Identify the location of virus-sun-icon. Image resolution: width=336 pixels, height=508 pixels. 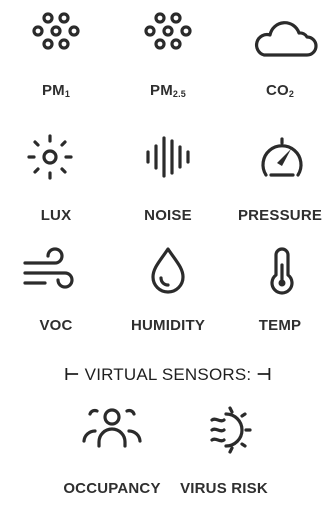
(231, 430).